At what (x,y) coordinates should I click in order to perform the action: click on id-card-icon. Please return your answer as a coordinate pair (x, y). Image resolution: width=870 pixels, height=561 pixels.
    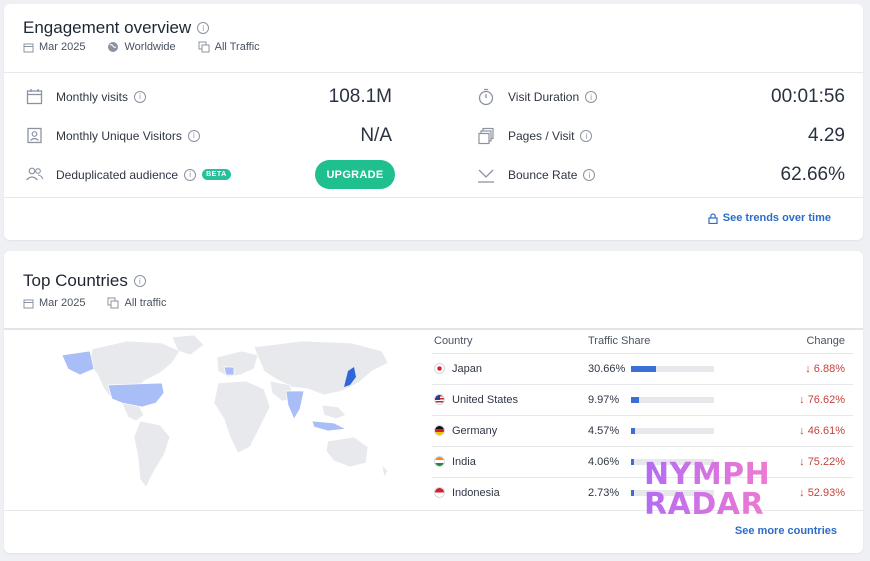
    Looking at the image, I should click on (34, 135).